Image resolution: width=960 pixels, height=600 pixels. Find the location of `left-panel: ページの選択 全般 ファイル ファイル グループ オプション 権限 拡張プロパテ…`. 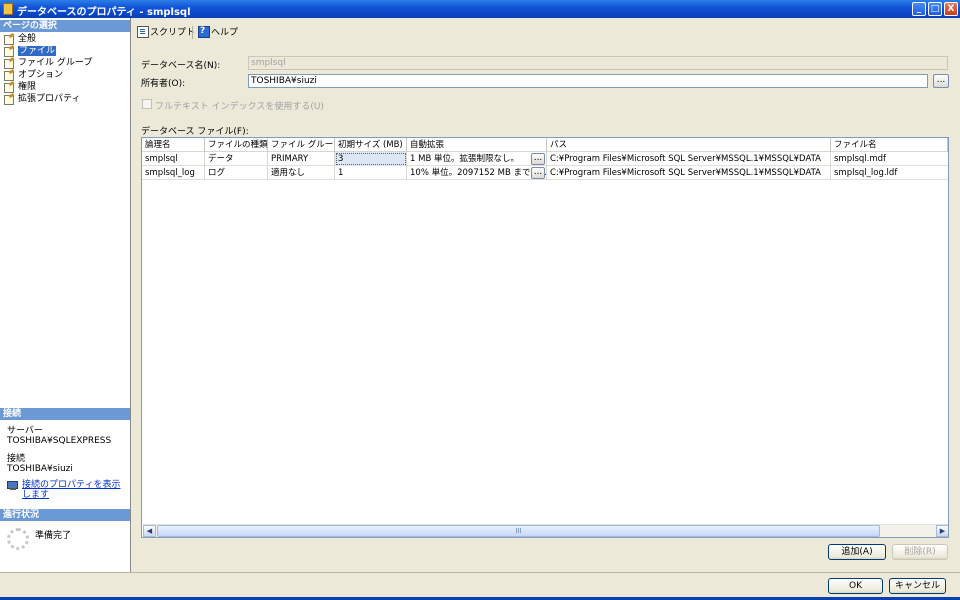

left-panel: ページの選択 全般 ファイル ファイル グループ オプション 権限 拡張プロパテ… is located at coordinates (65, 295).